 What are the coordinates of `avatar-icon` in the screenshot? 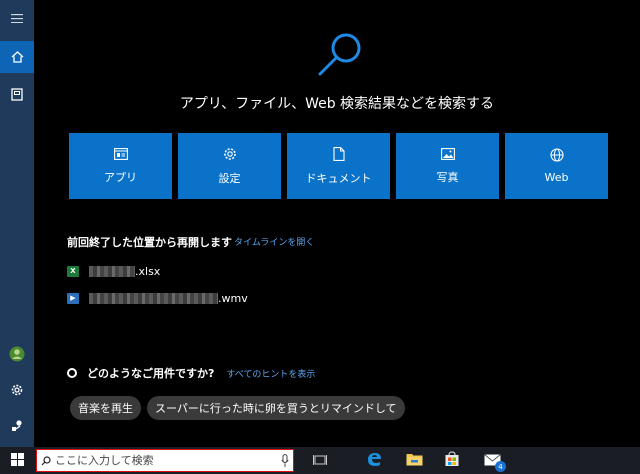 It's located at (17, 354).